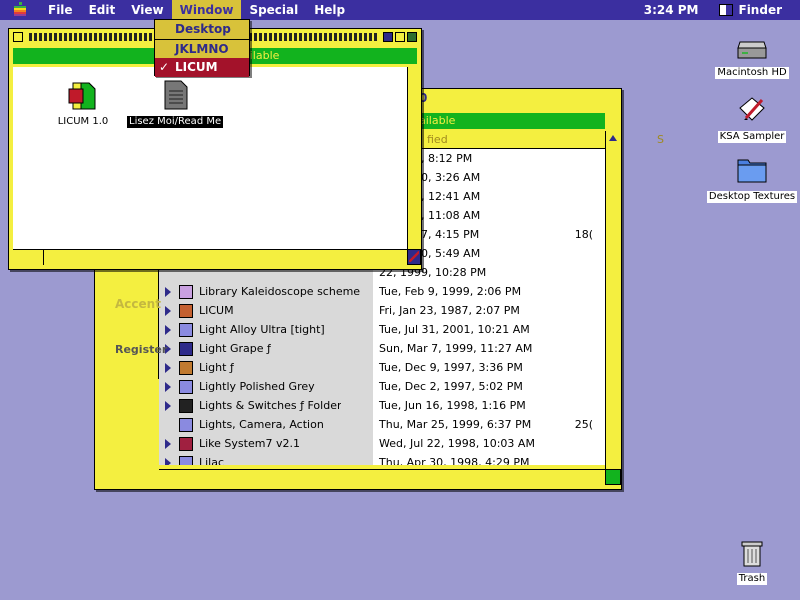  I want to click on row-date-cell: Tue, Dec 9, 1997, 3:36 PM, so click(451, 367).